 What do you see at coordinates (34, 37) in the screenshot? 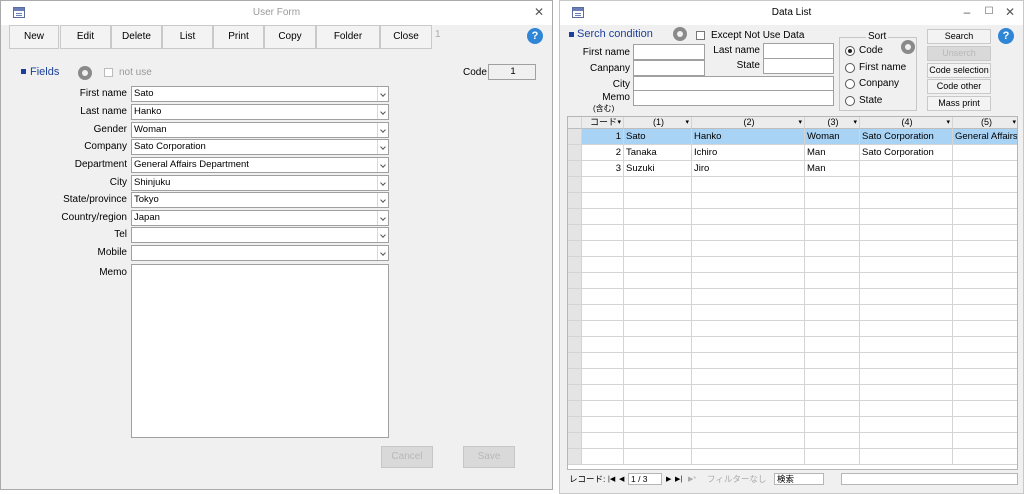
I see `new-button: New` at bounding box center [34, 37].